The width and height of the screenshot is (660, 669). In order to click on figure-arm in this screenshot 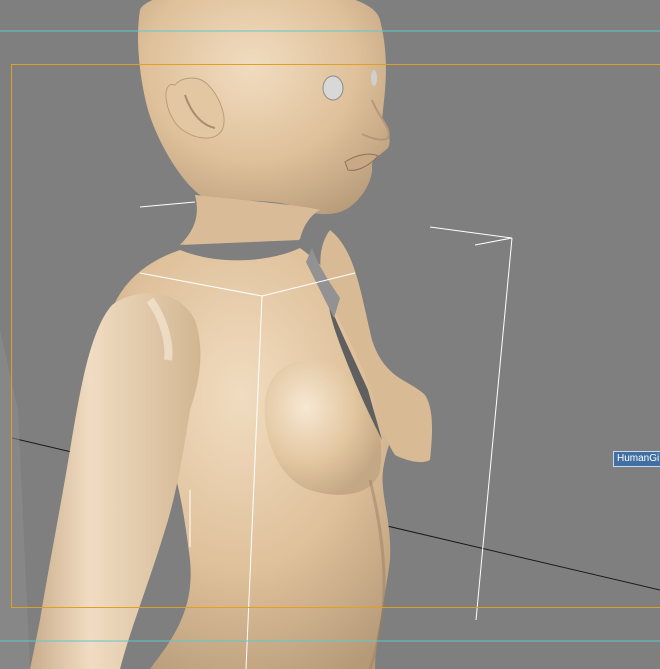, I will do `click(115, 481)`.